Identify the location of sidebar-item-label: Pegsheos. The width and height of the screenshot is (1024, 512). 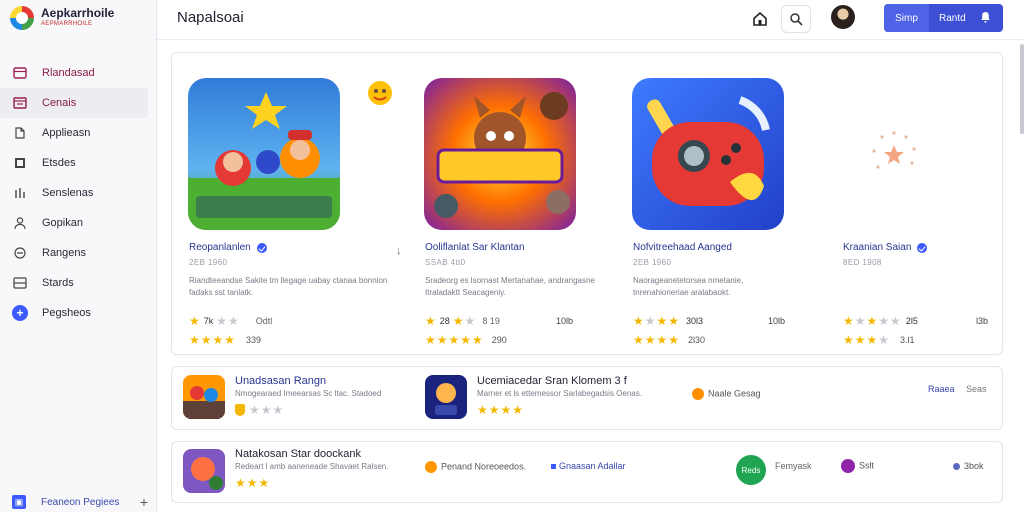
(66, 313).